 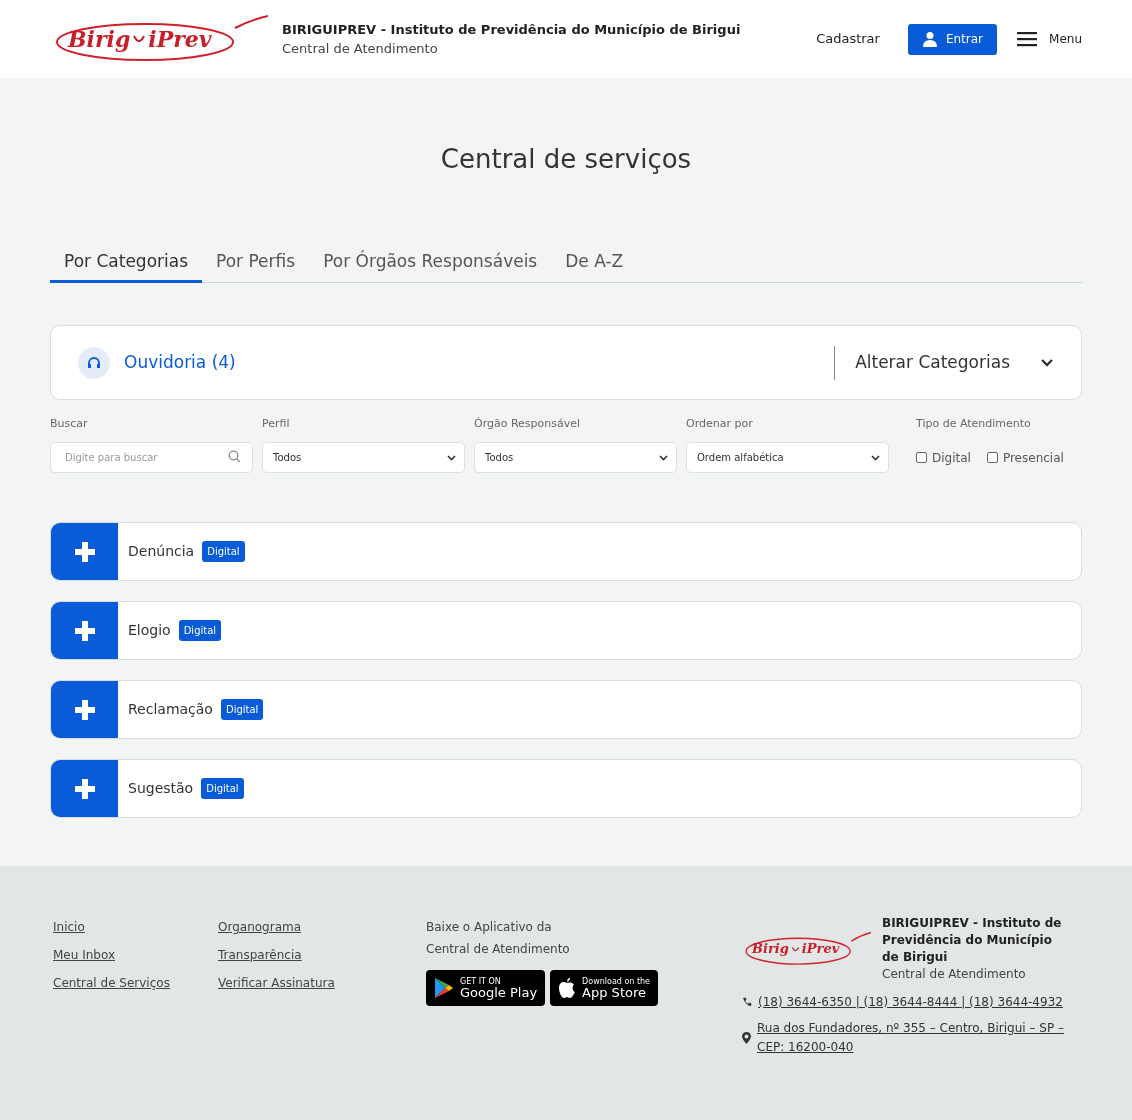 I want to click on tab: Por Órgãos Responsáveis, so click(x=430, y=263).